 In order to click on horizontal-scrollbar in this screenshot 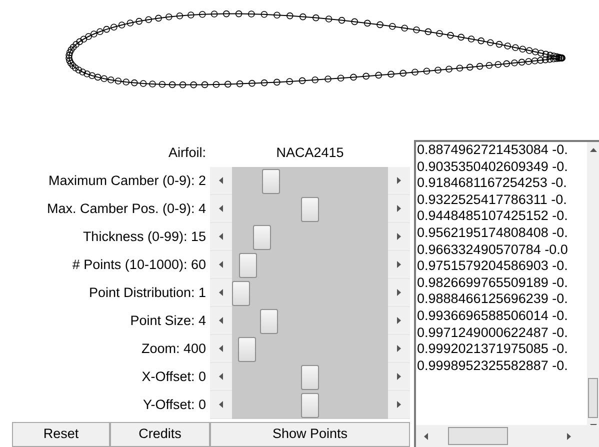, I will do `click(507, 436)`.